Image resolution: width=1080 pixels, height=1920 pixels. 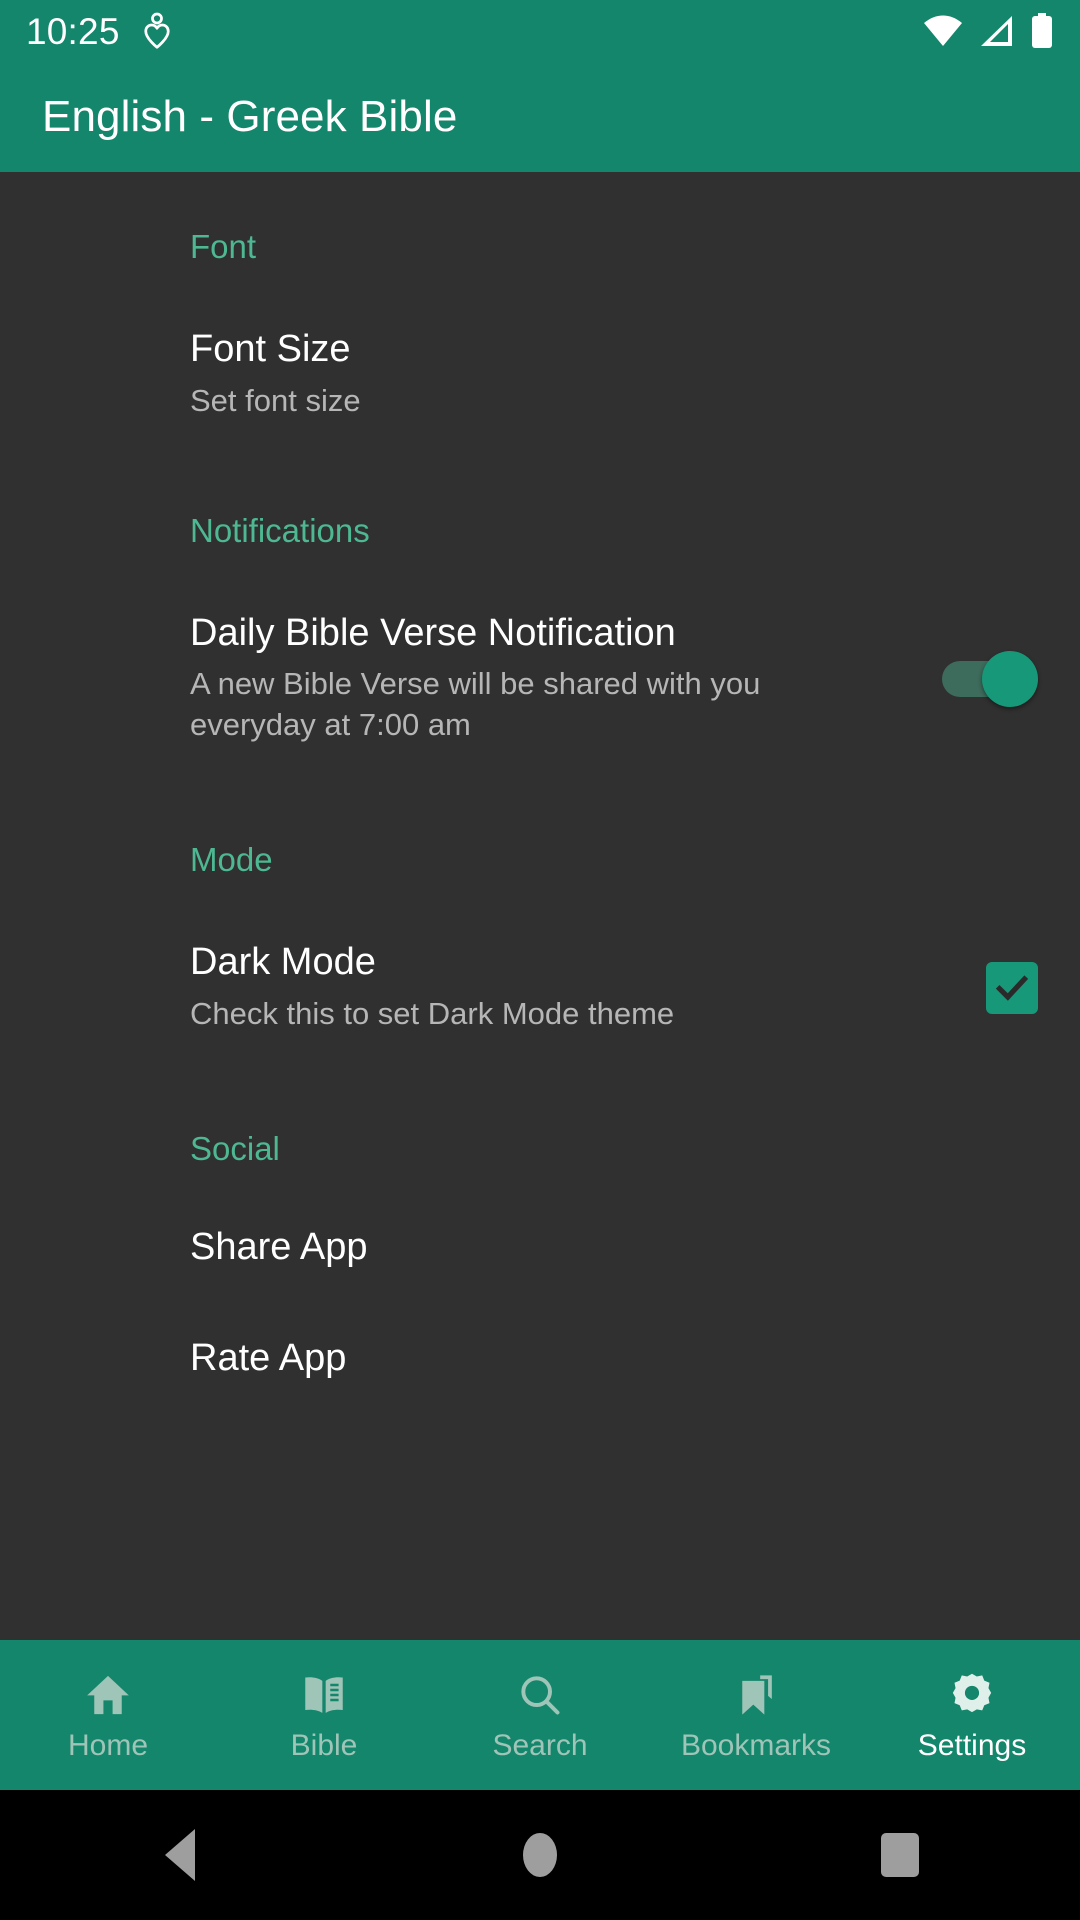 I want to click on recents-button, so click(x=900, y=1855).